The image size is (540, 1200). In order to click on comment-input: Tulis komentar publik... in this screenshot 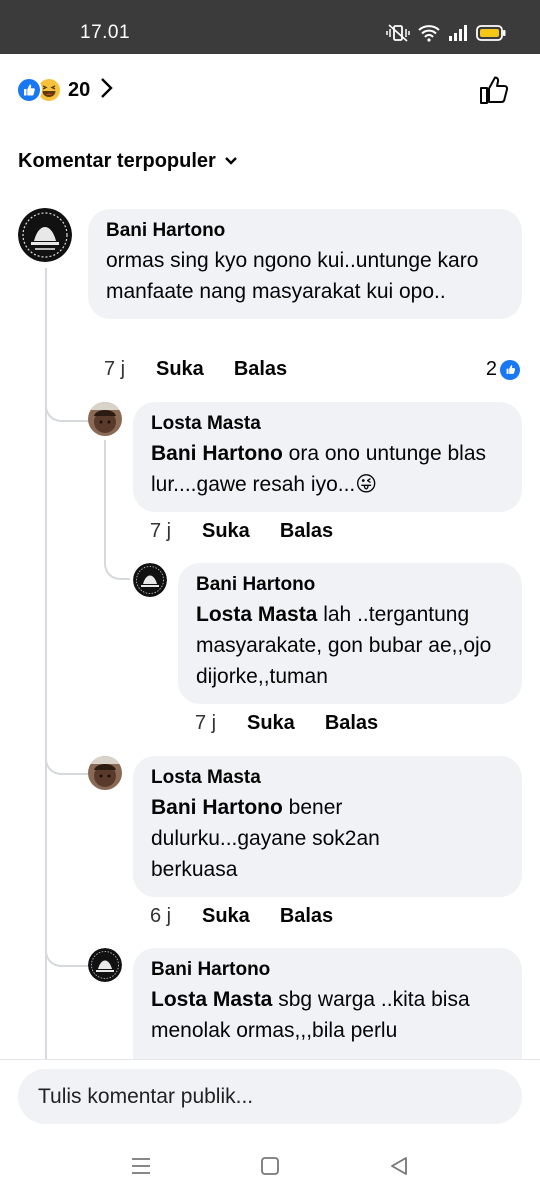, I will do `click(270, 1096)`.